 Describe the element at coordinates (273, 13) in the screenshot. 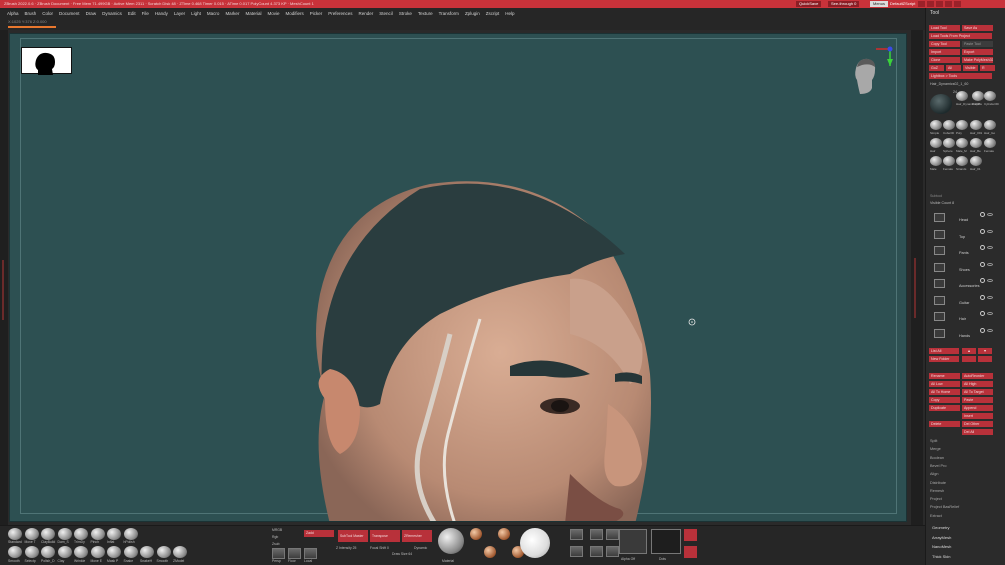

I see `menu-movie: Movie` at that location.